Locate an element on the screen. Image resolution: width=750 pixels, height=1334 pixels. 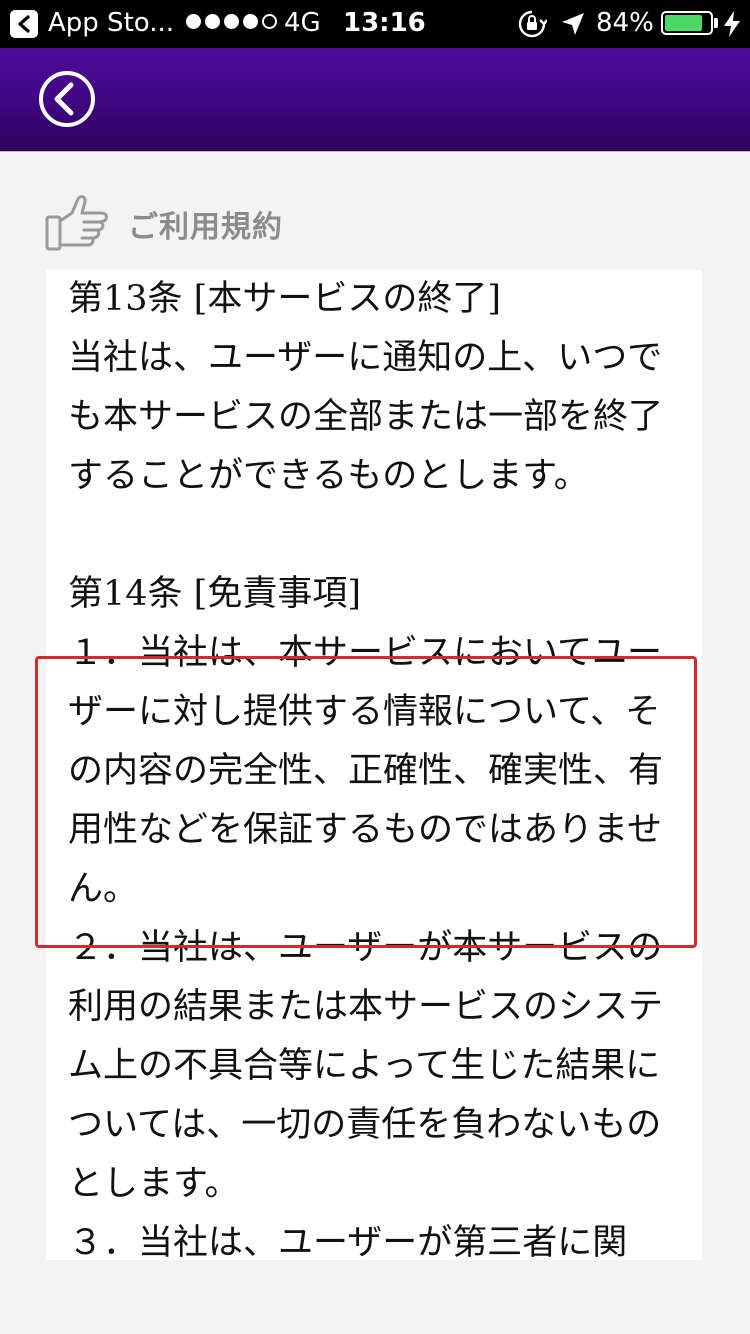
thumbs-up-icon is located at coordinates (76, 223).